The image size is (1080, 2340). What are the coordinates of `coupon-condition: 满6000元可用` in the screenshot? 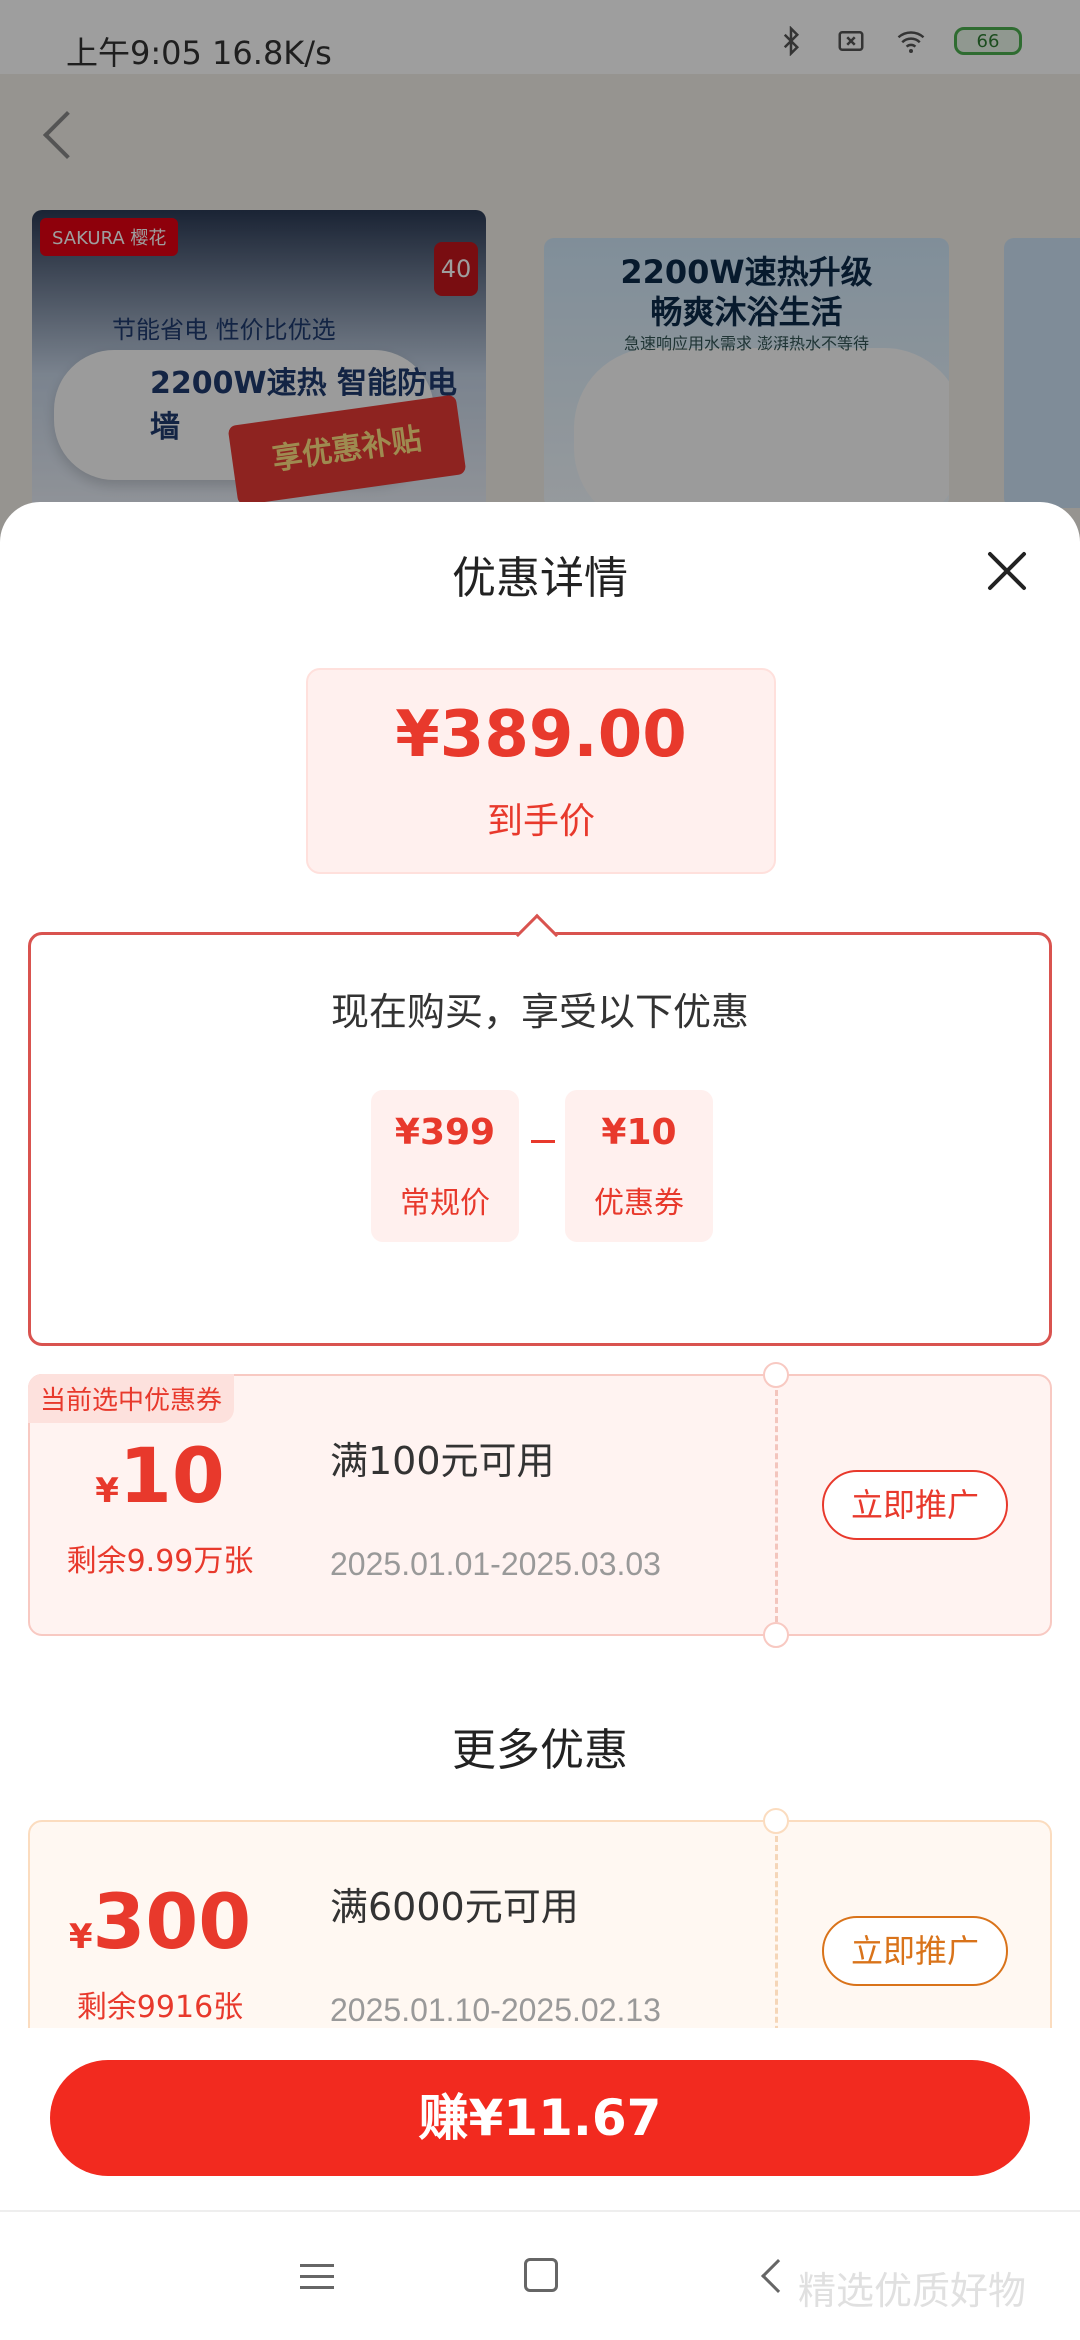 It's located at (454, 1907).